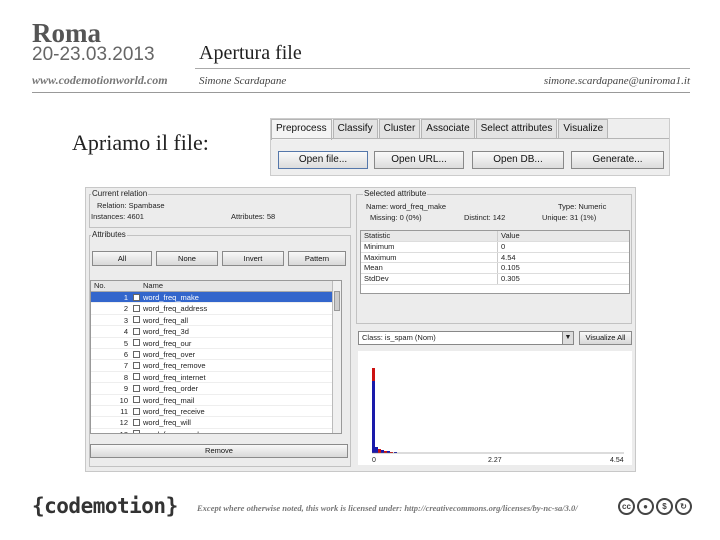 The width and height of the screenshot is (720, 540). Describe the element at coordinates (216, 298) in the screenshot. I see `table-row: 1 word_freq_make` at that location.